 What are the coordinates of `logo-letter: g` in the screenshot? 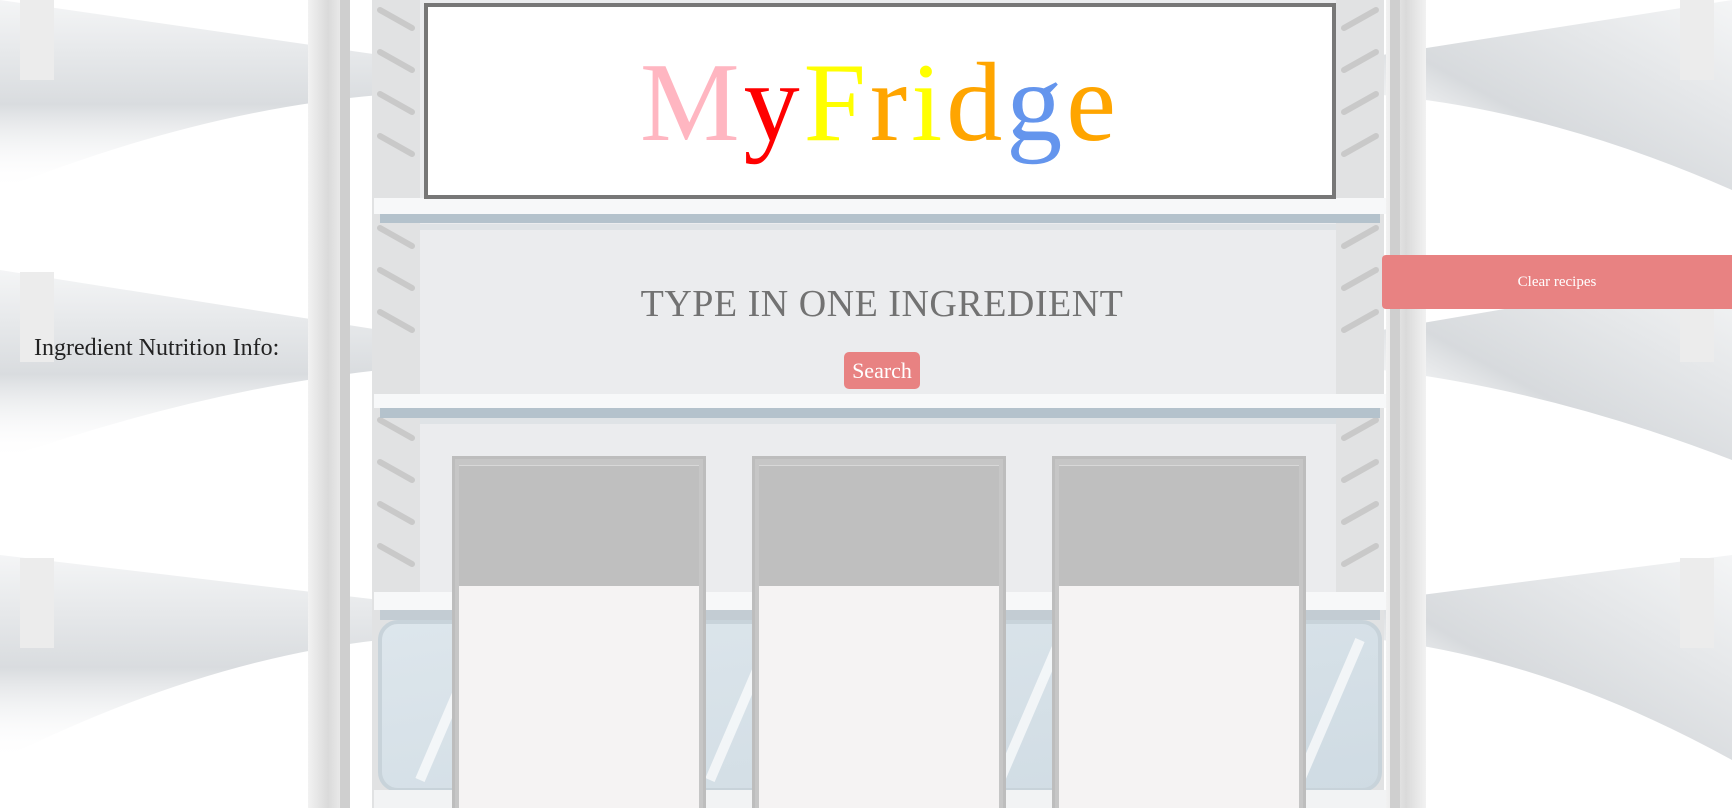 It's located at (1036, 103).